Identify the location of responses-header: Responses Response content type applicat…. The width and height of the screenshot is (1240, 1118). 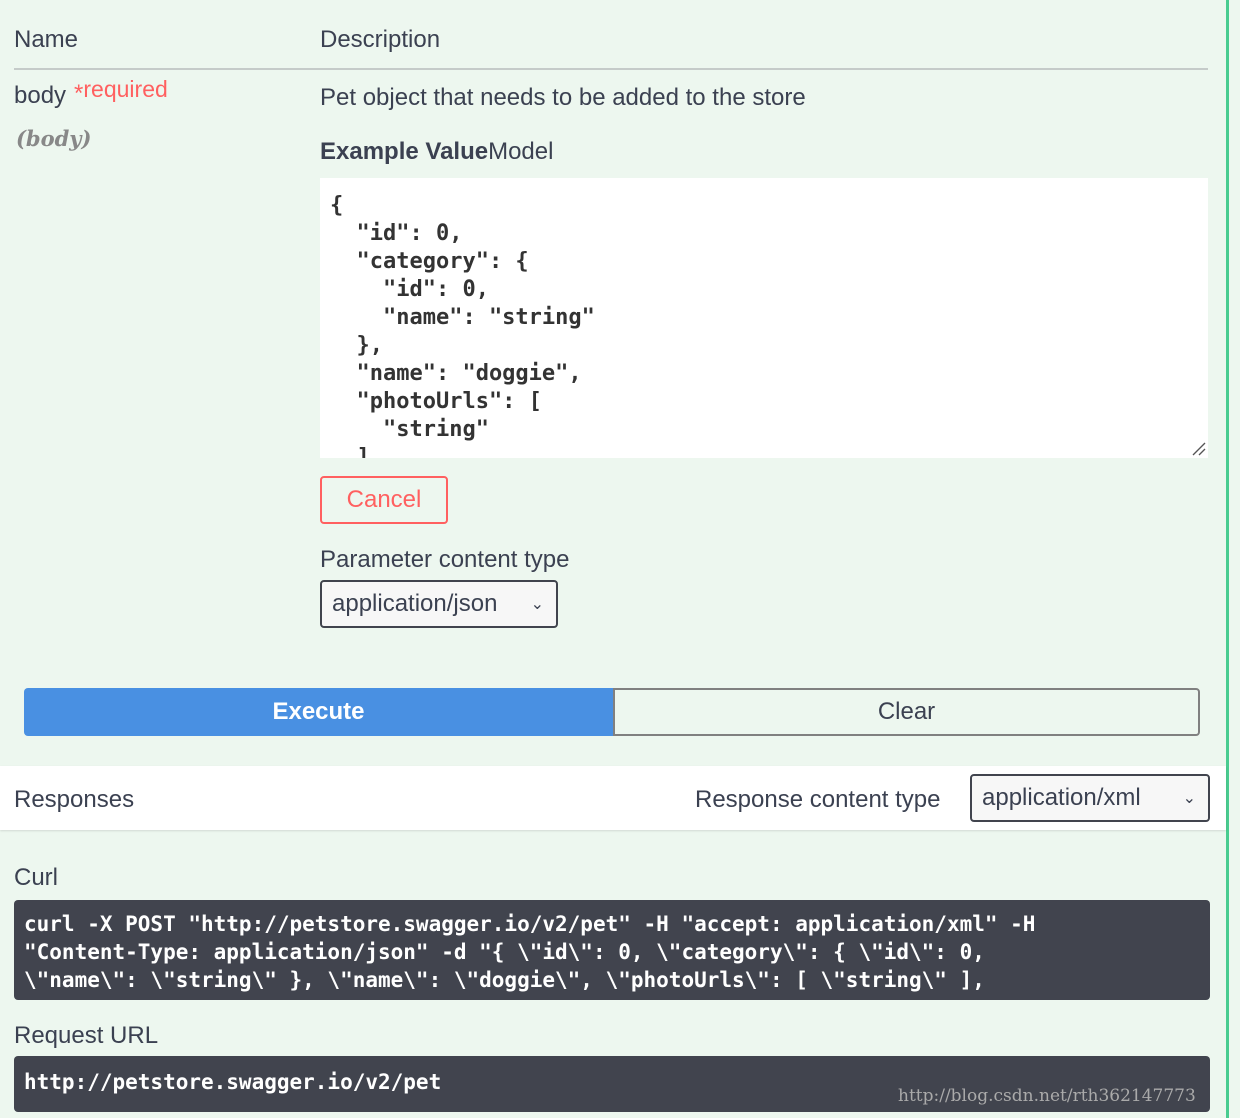
(613, 798).